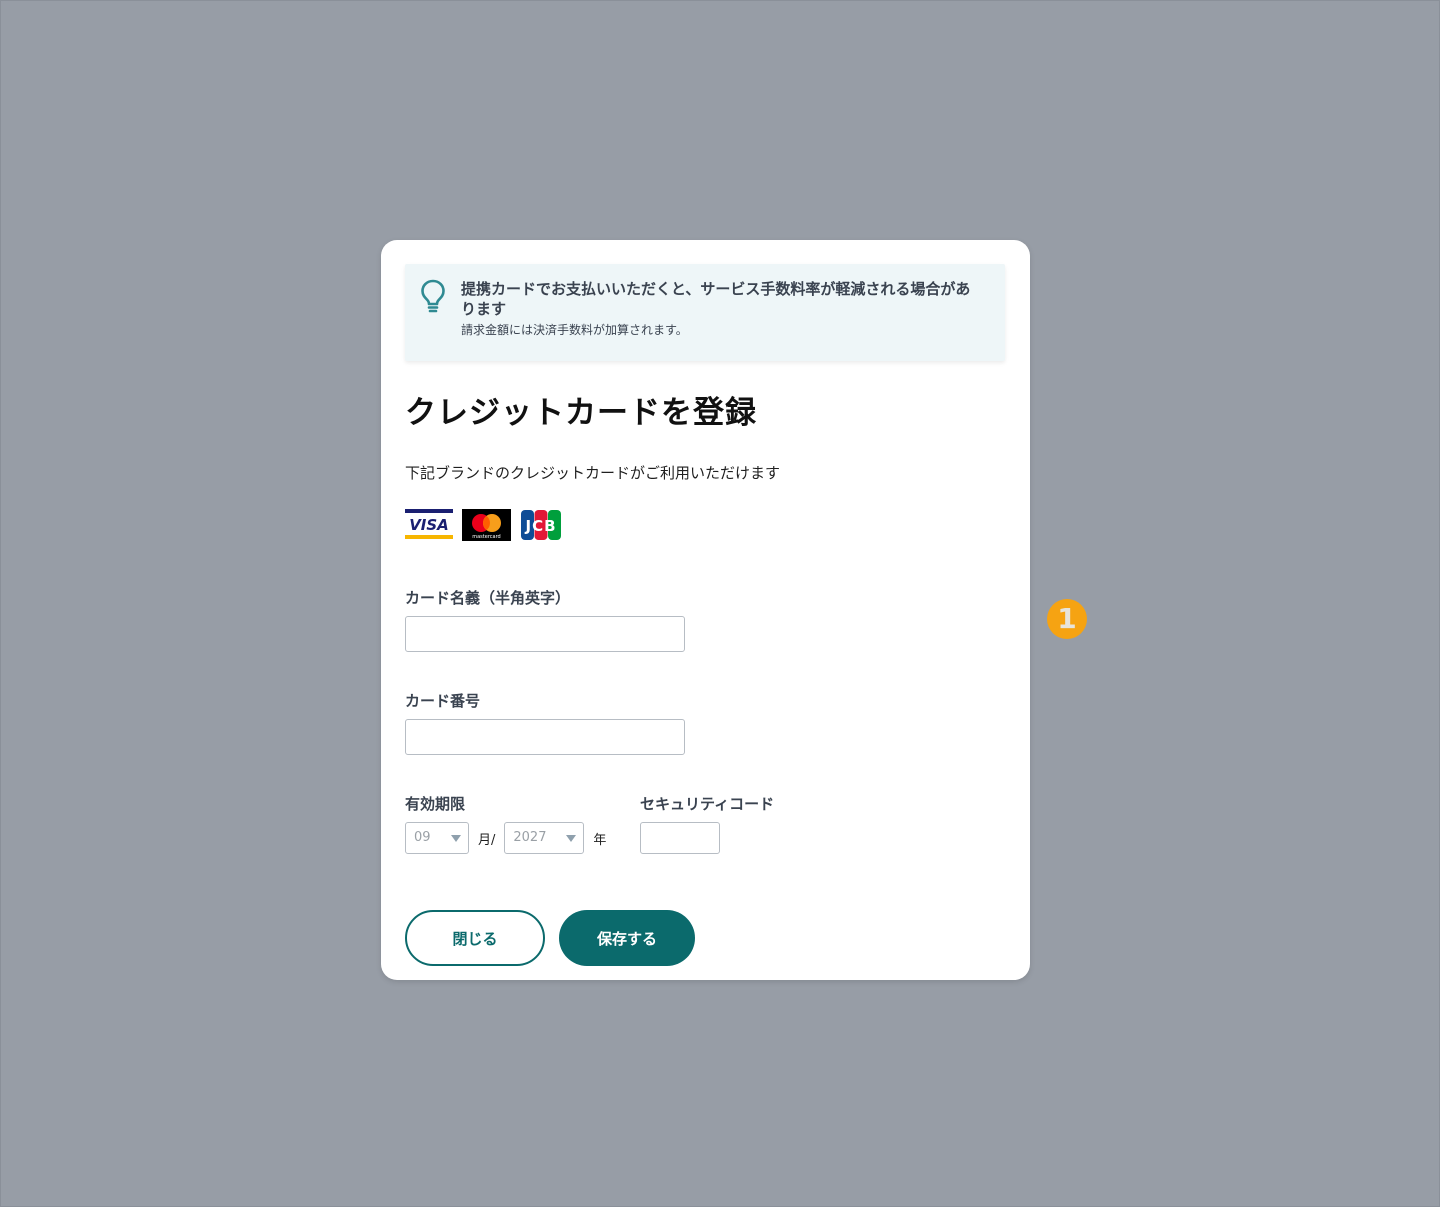 Image resolution: width=1440 pixels, height=1207 pixels. What do you see at coordinates (574, 330) in the screenshot?
I see `notice-subtitle: 請求金額には決済手数料が加算されます。` at bounding box center [574, 330].